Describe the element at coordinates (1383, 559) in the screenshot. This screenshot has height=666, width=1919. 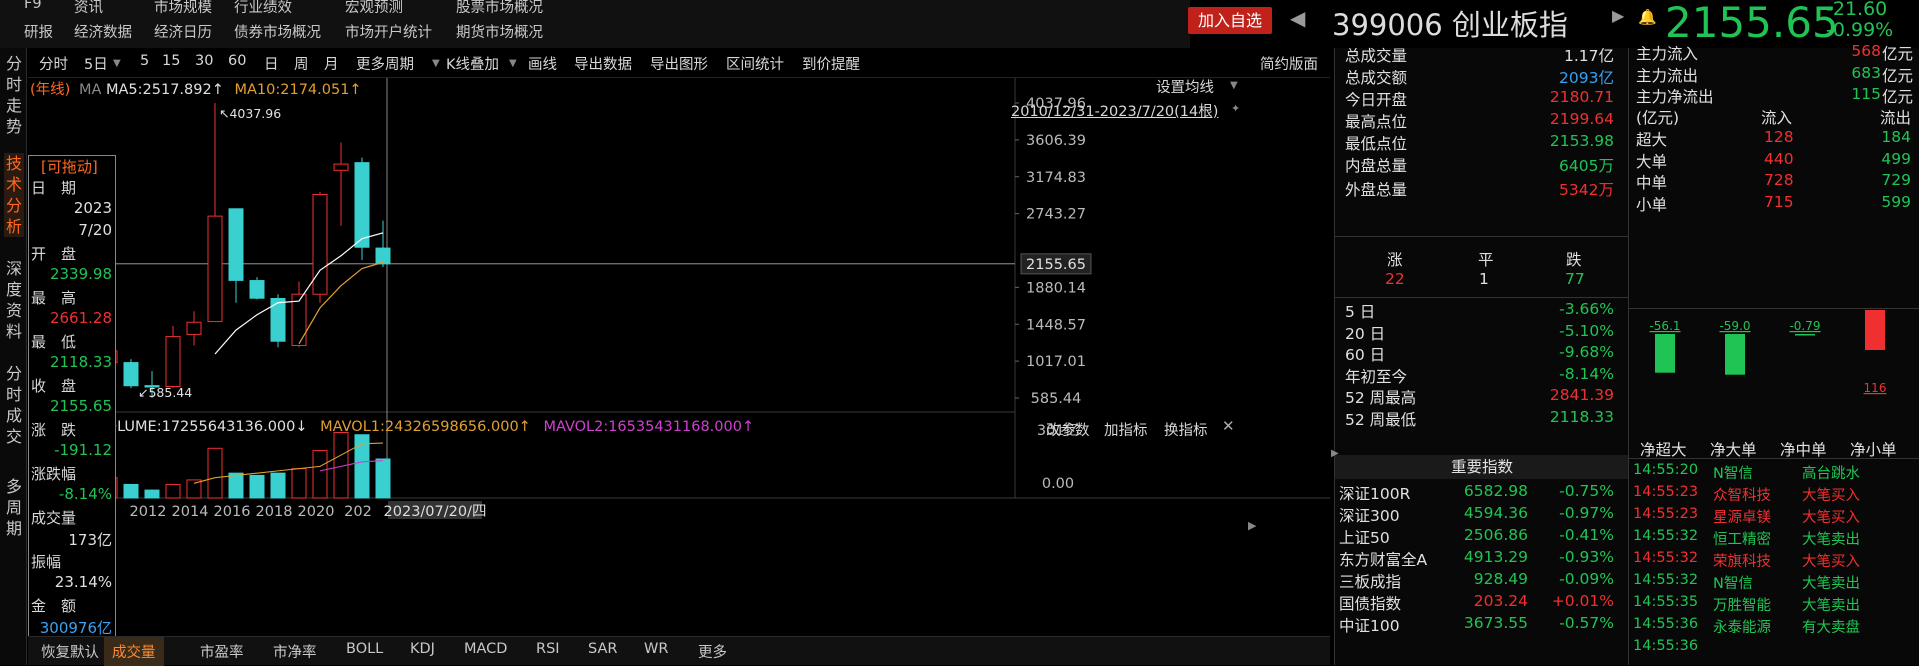
I see `index-name-3: 东方财富全A` at that location.